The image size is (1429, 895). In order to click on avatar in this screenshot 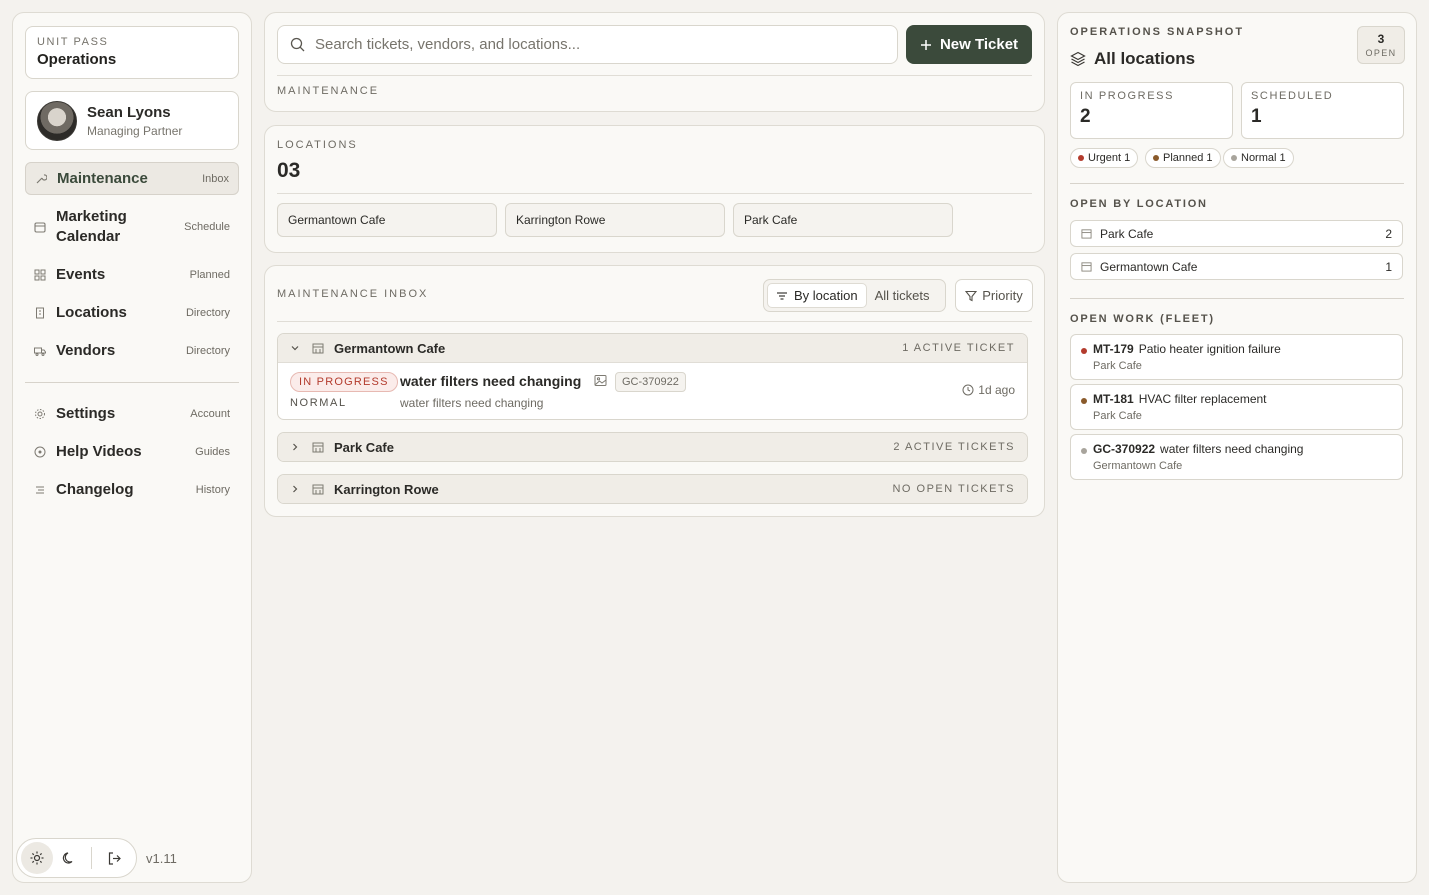, I will do `click(57, 121)`.